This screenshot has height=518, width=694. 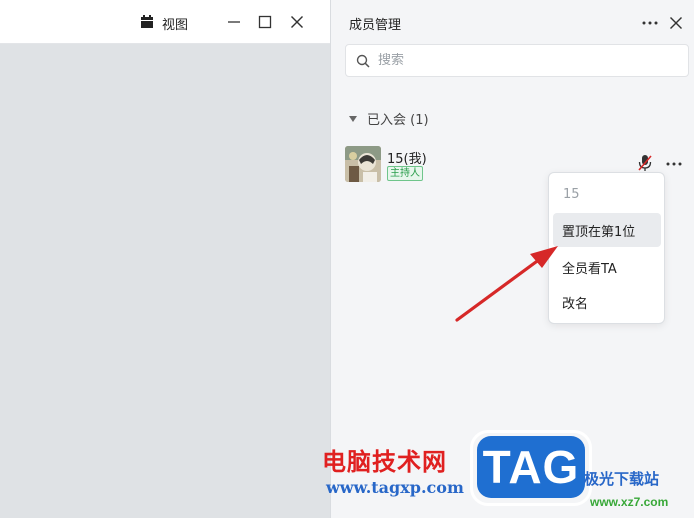 I want to click on member-more-button, so click(x=674, y=164).